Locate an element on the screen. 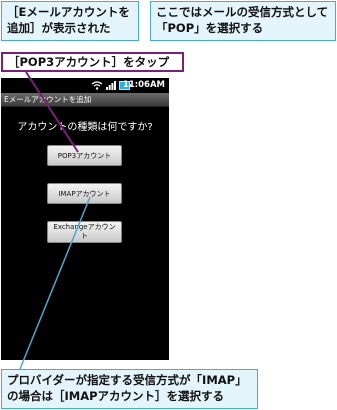  exchange-account-button: Exchangeアカウント is located at coordinates (84, 232).